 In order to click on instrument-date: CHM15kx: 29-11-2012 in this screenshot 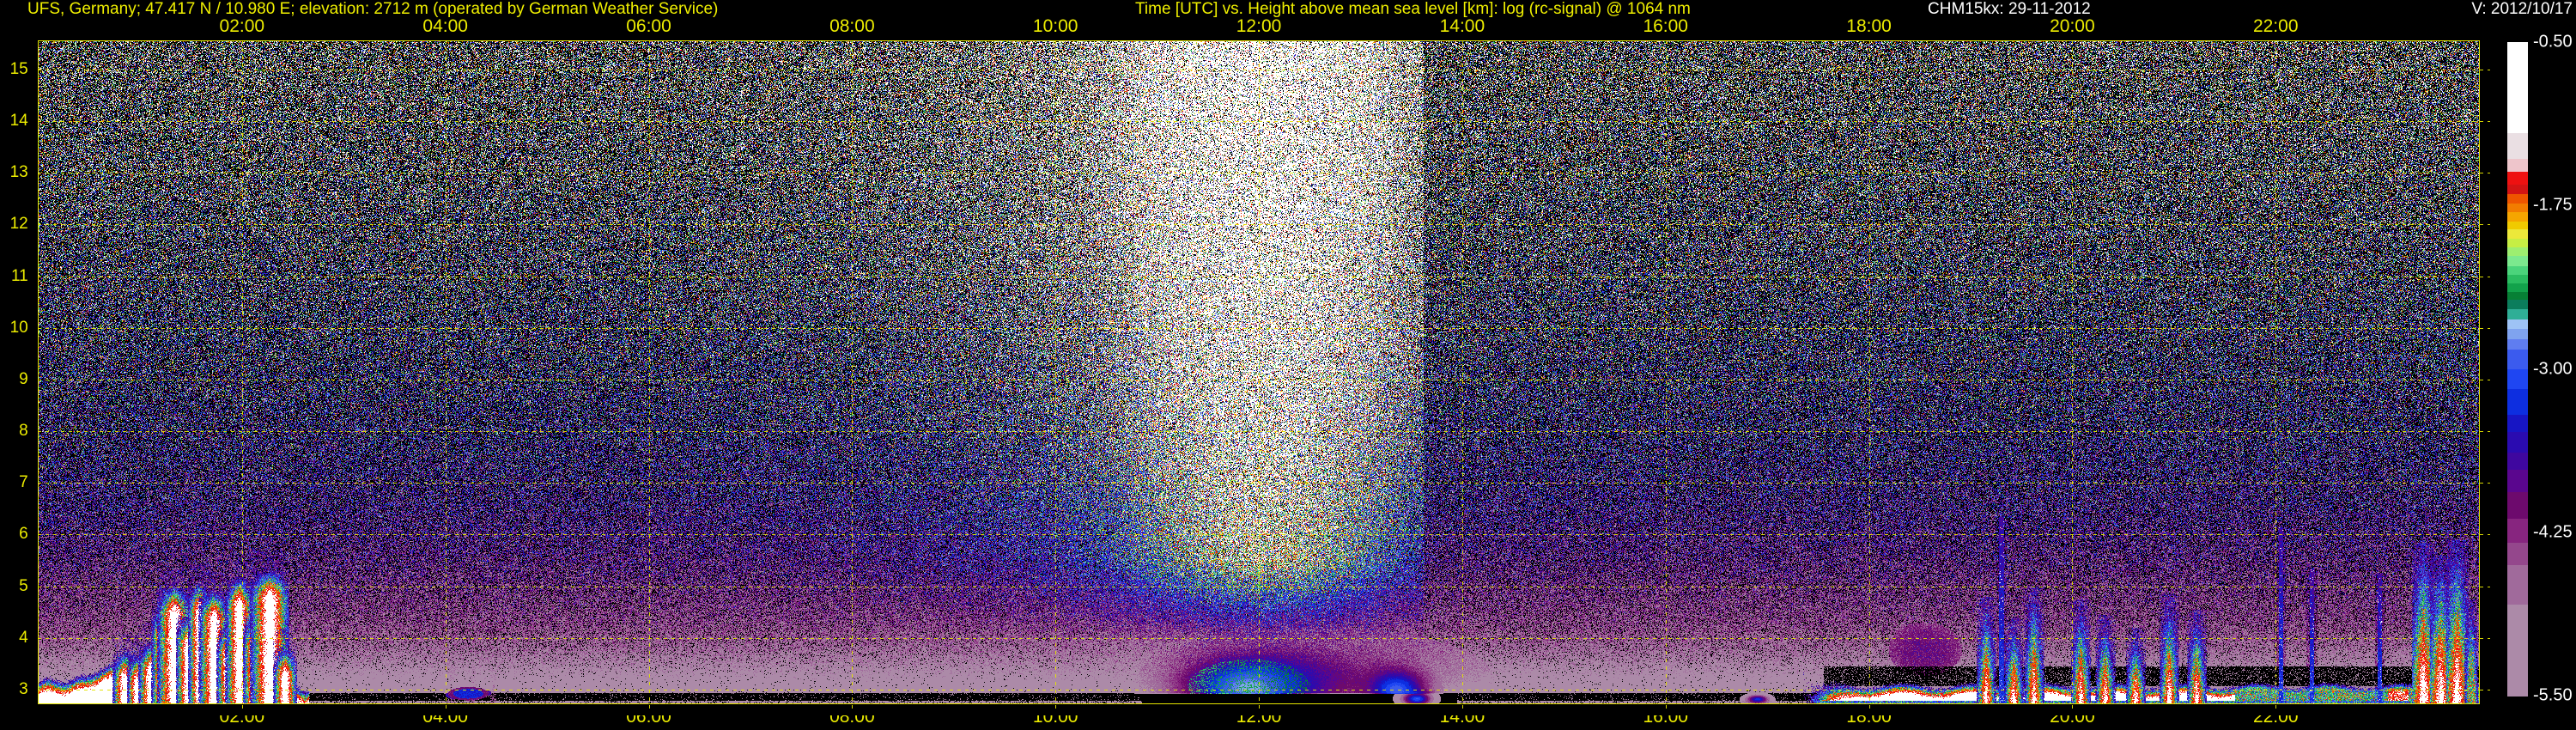, I will do `click(2010, 9)`.